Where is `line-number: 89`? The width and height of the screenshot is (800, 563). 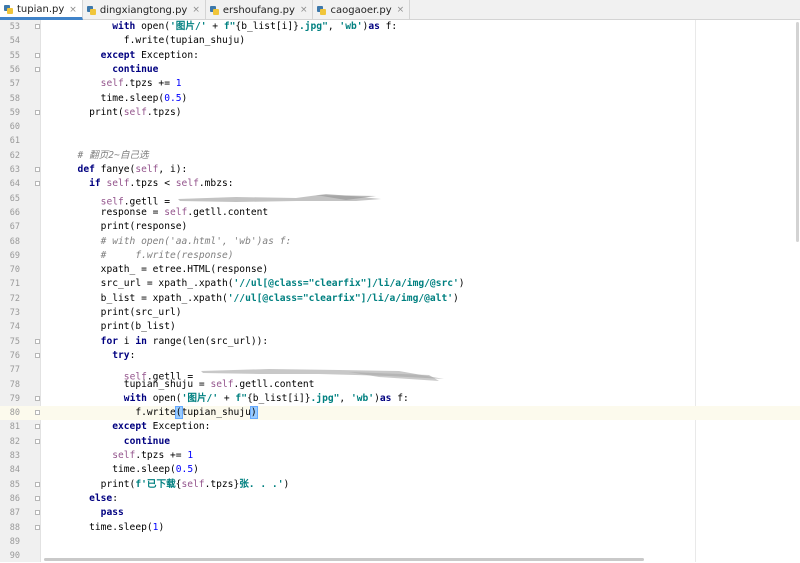
line-number: 89 is located at coordinates (14, 541).